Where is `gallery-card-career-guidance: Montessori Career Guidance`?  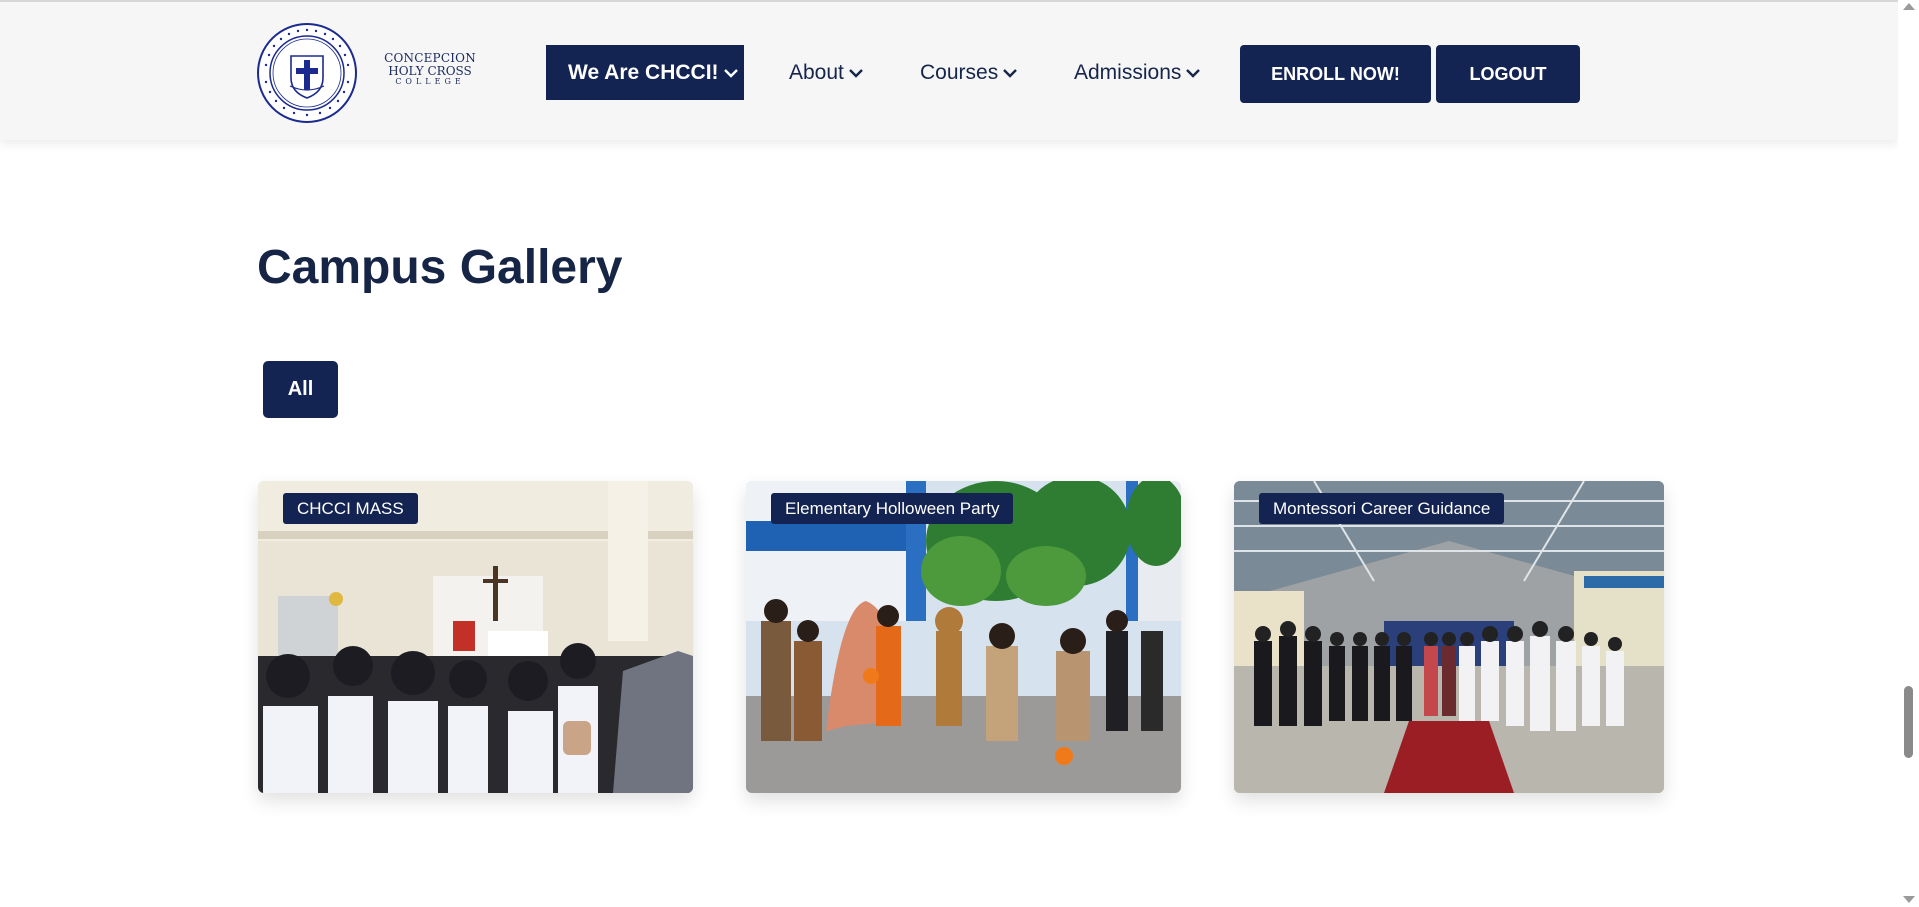
gallery-card-career-guidance: Montessori Career Guidance is located at coordinates (1449, 637).